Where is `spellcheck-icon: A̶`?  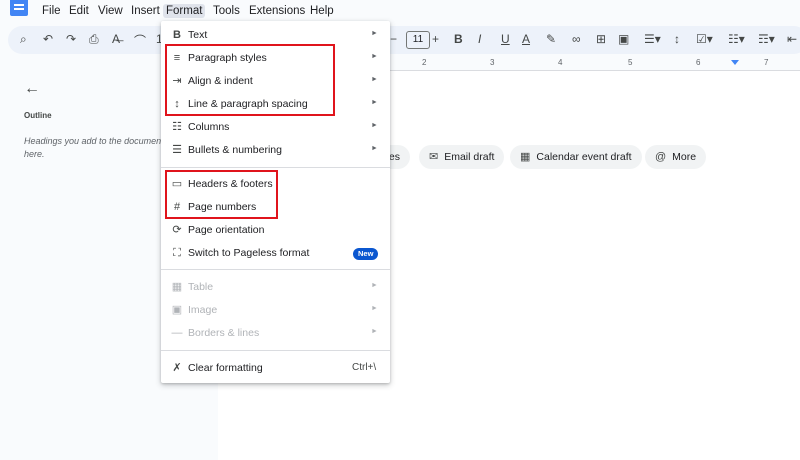
spellcheck-icon: A̶ is located at coordinates (116, 39).